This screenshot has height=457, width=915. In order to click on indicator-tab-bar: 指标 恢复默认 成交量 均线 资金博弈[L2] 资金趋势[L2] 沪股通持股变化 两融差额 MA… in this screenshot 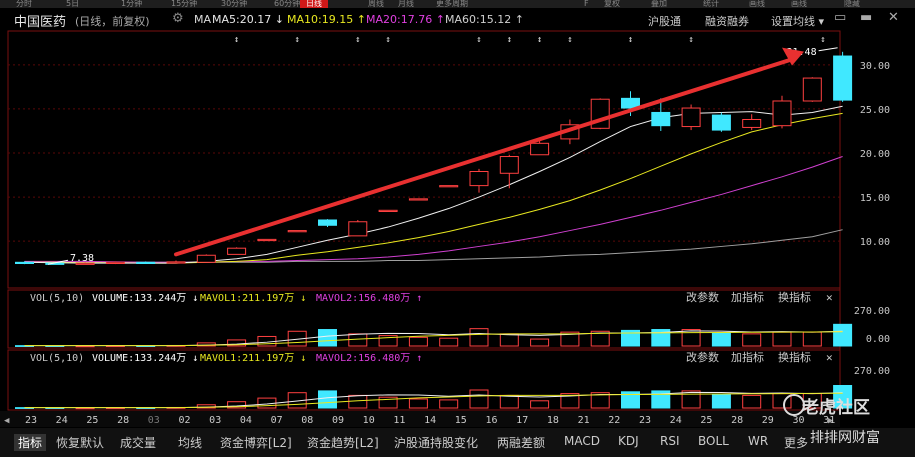, I will do `click(457, 442)`.